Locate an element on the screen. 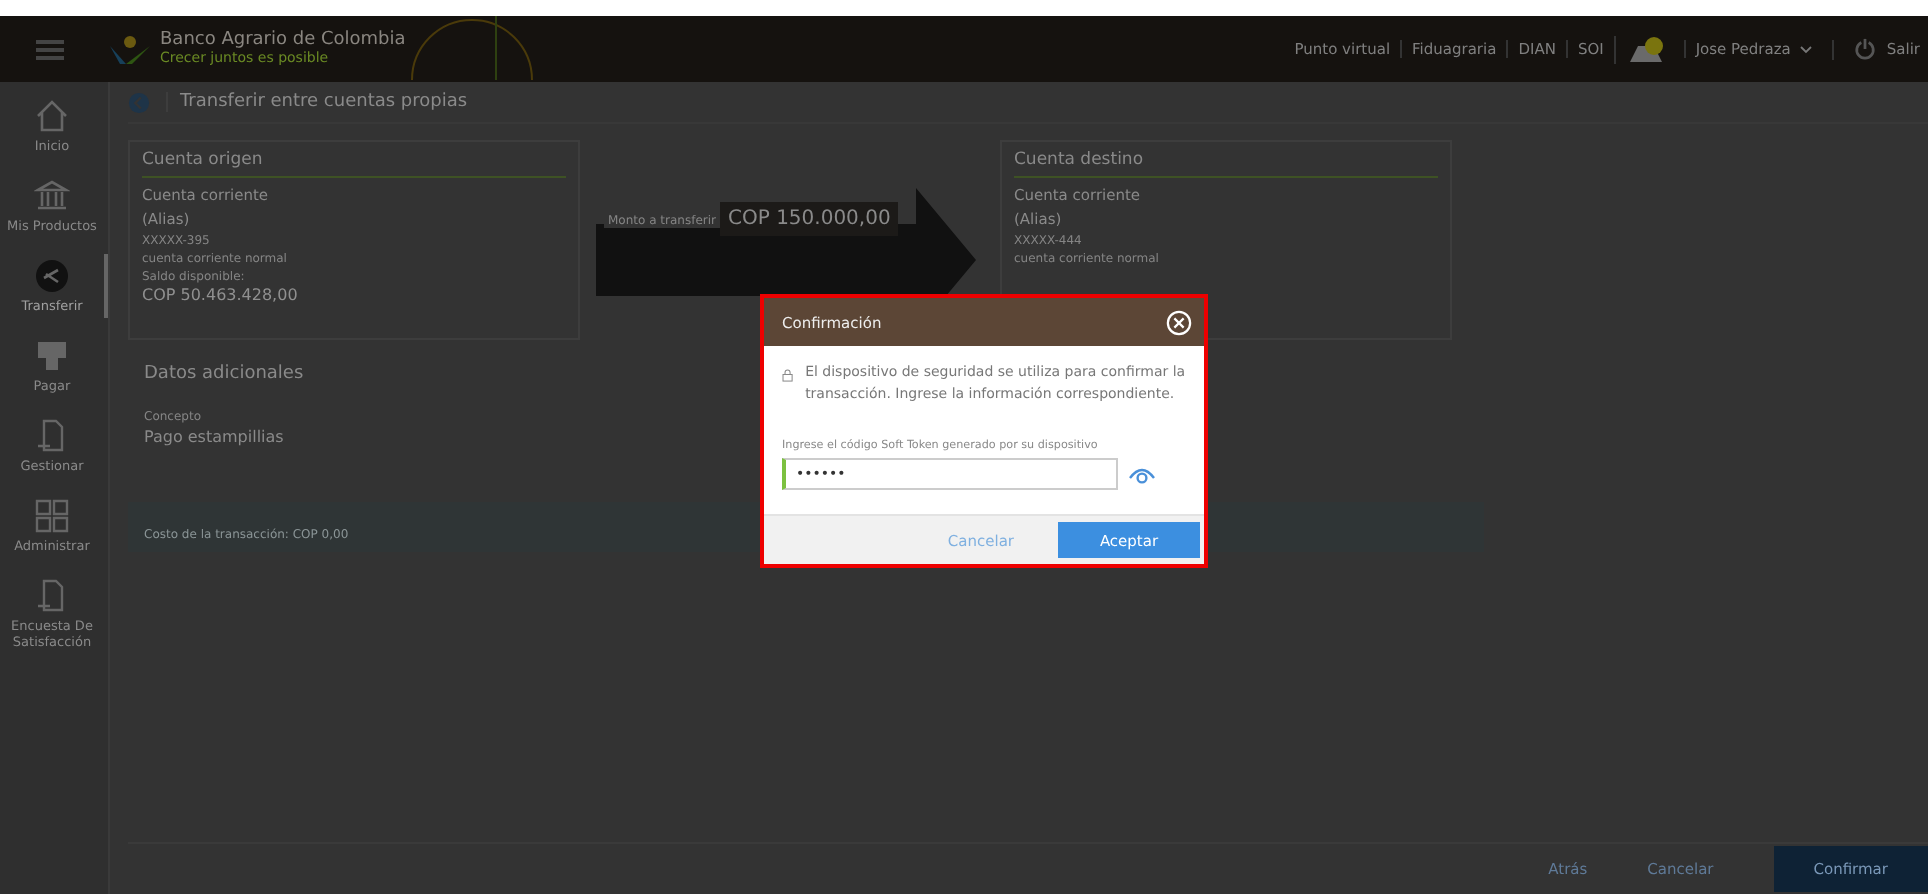  menu-icon is located at coordinates (50, 49).